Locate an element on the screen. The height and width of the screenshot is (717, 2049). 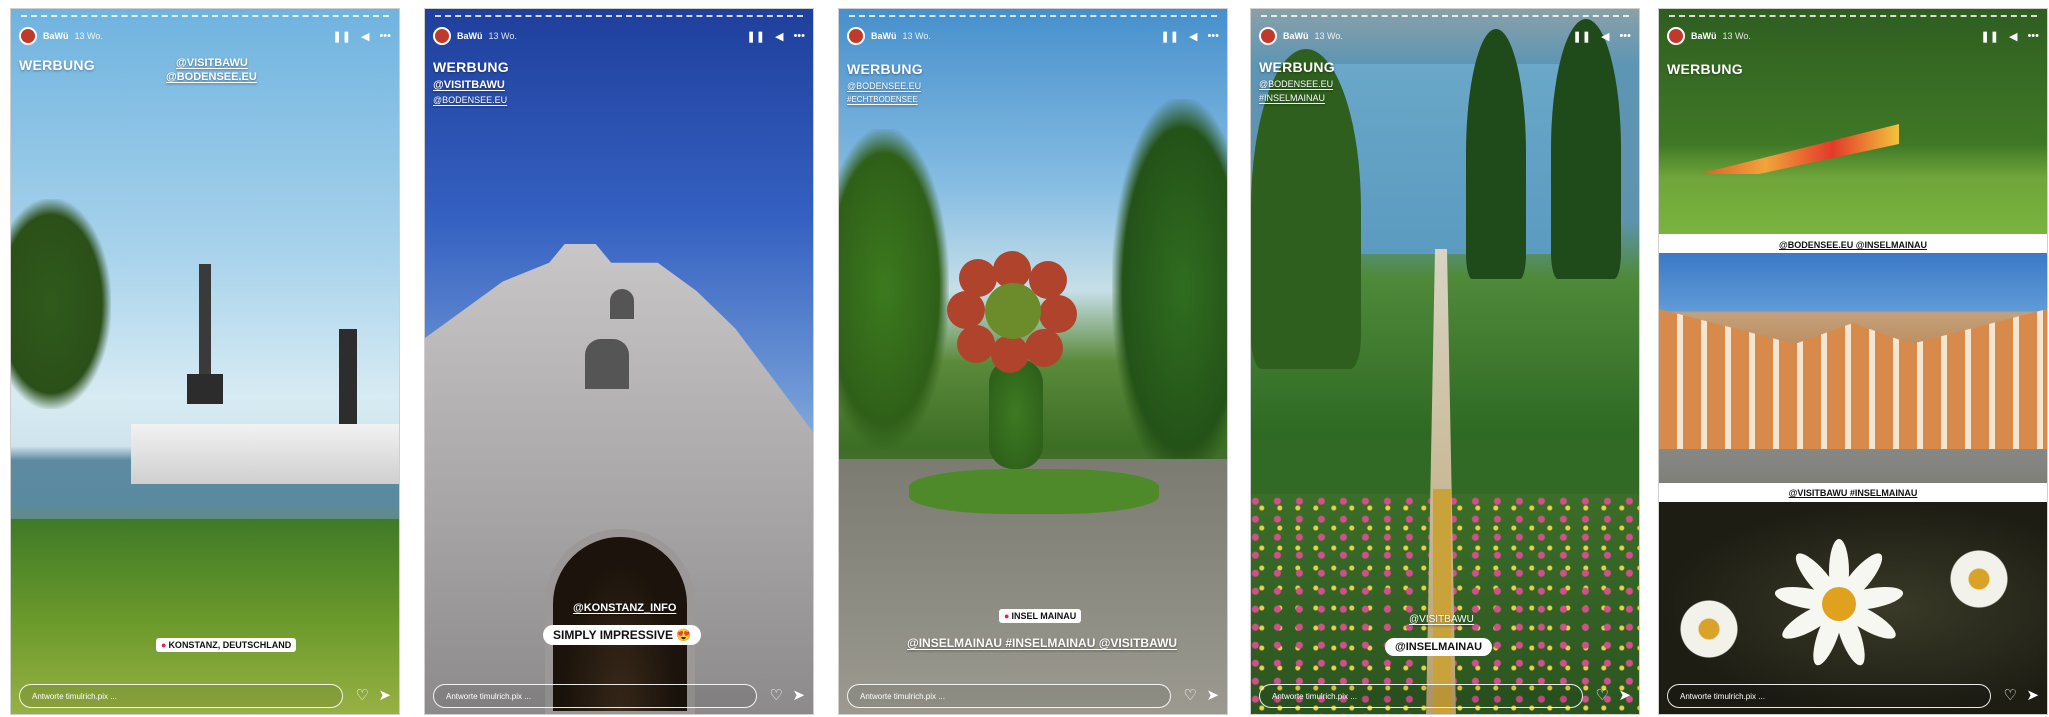
palace-building is located at coordinates (1853, 379).